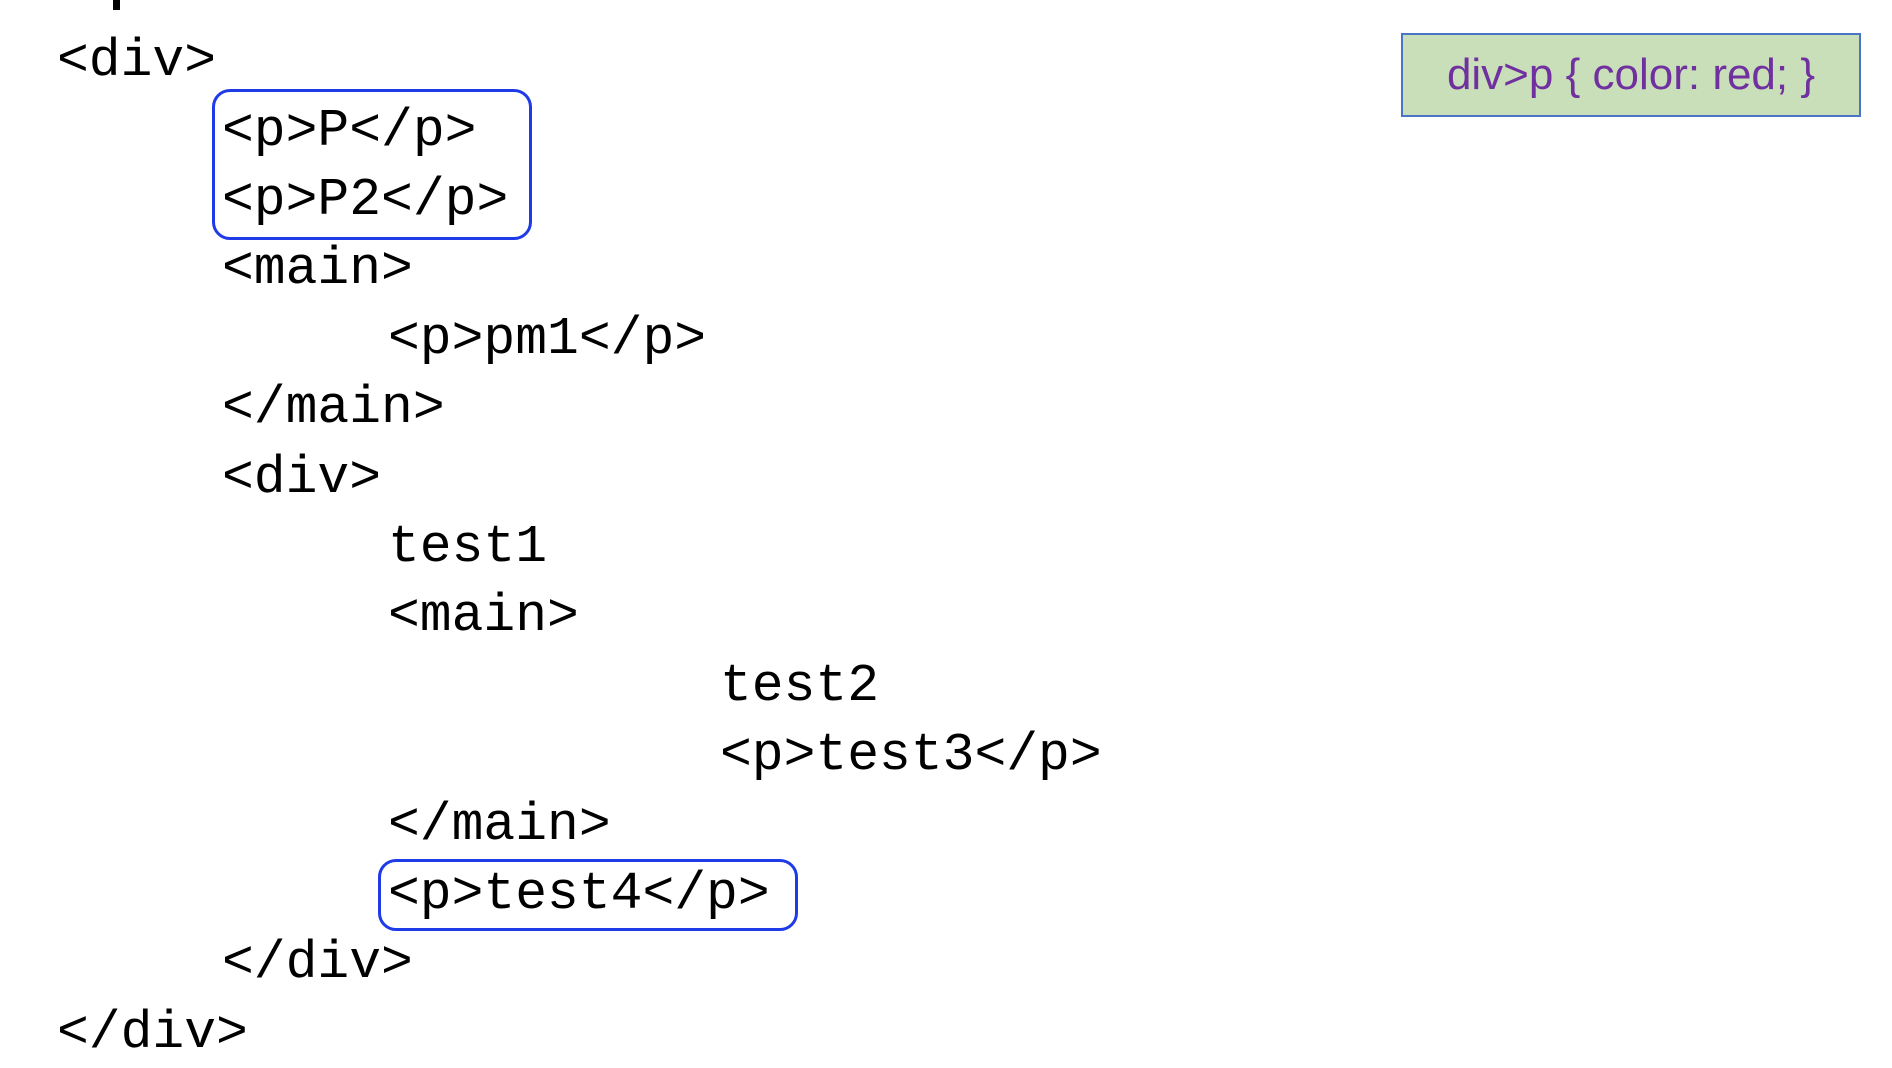  Describe the element at coordinates (800, 686) in the screenshot. I see `code-line: test2` at that location.